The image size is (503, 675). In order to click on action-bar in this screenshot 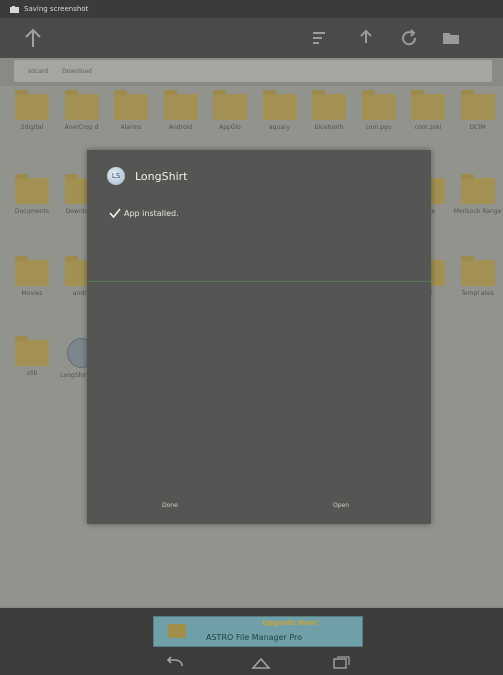, I will do `click(251, 38)`.